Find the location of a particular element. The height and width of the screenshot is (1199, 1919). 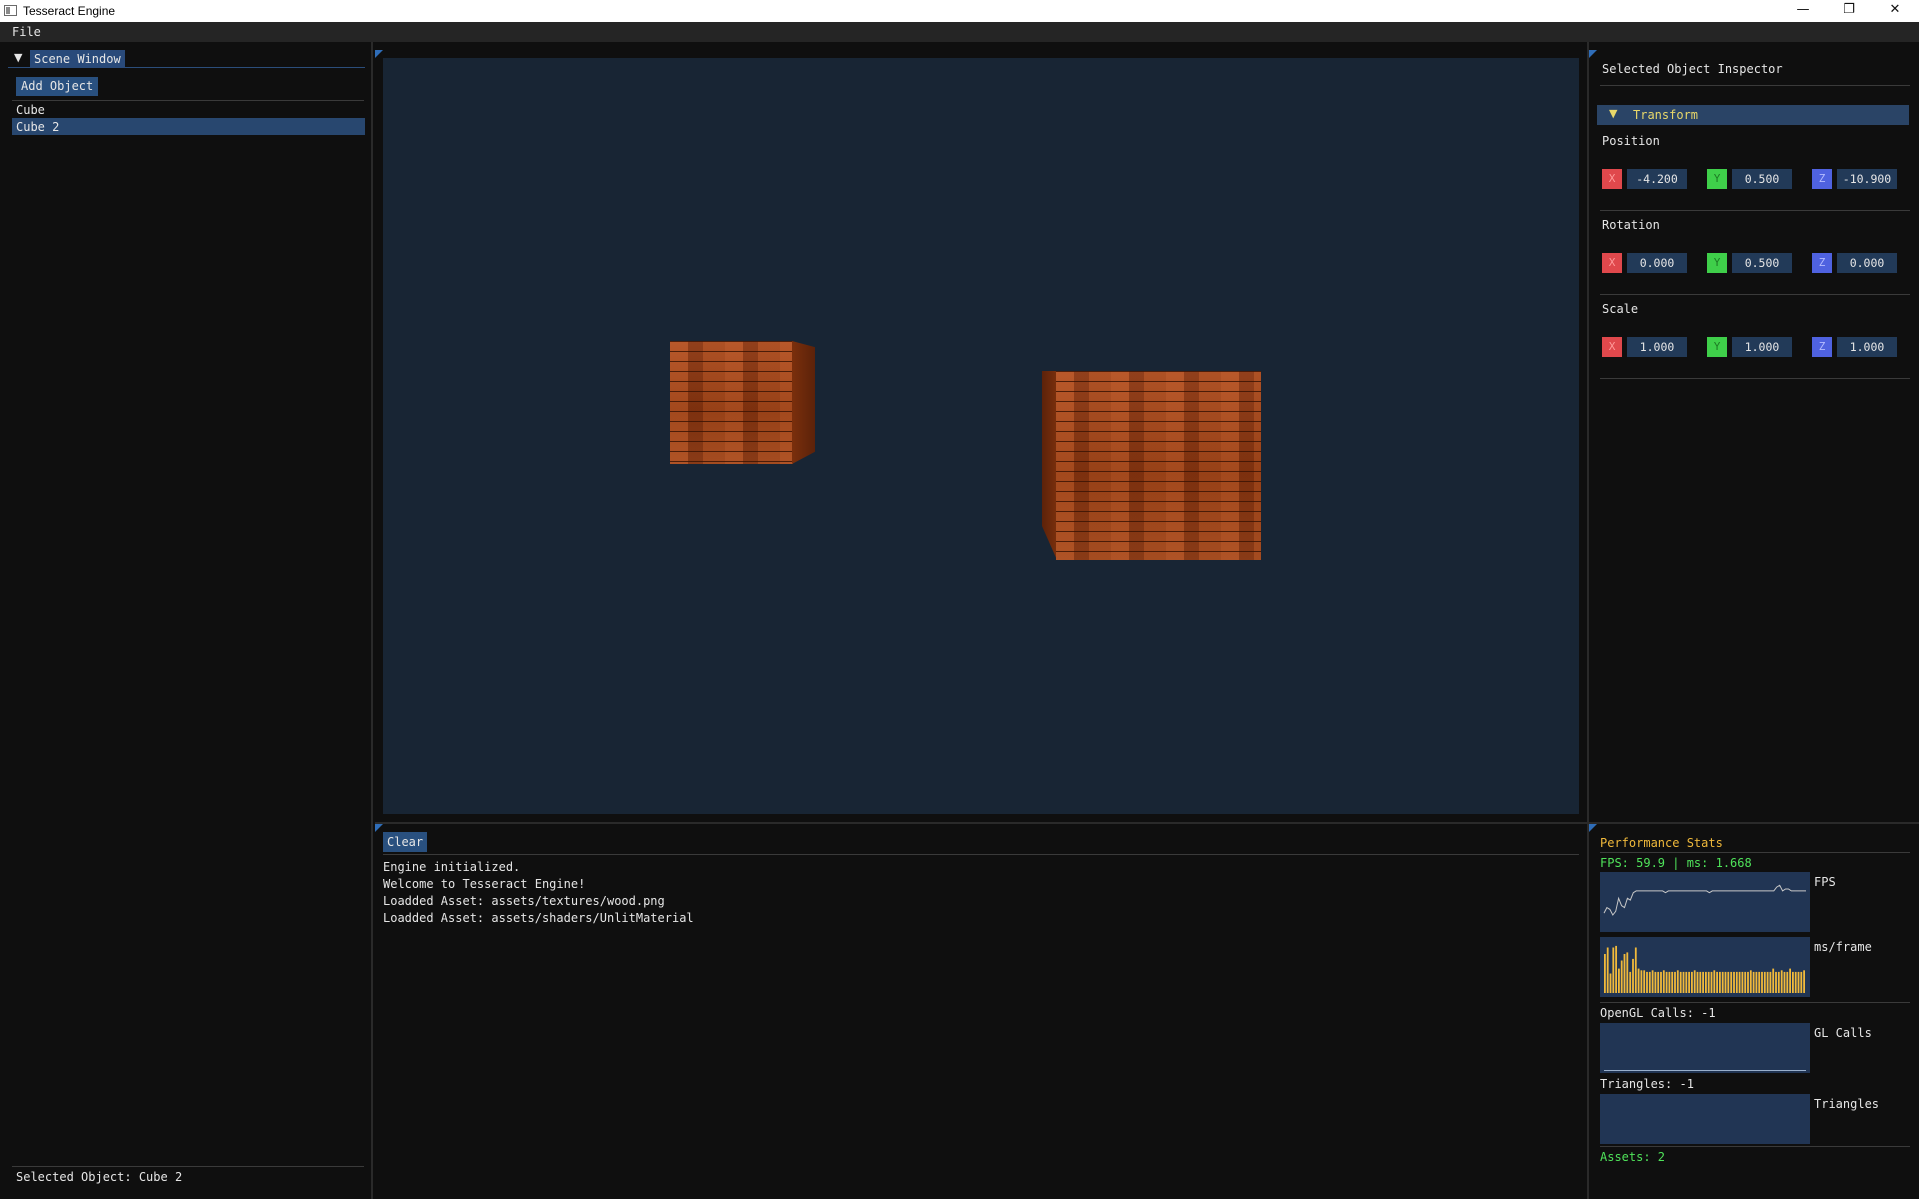

expand-arrow-icon: ▼ is located at coordinates (1613, 113).